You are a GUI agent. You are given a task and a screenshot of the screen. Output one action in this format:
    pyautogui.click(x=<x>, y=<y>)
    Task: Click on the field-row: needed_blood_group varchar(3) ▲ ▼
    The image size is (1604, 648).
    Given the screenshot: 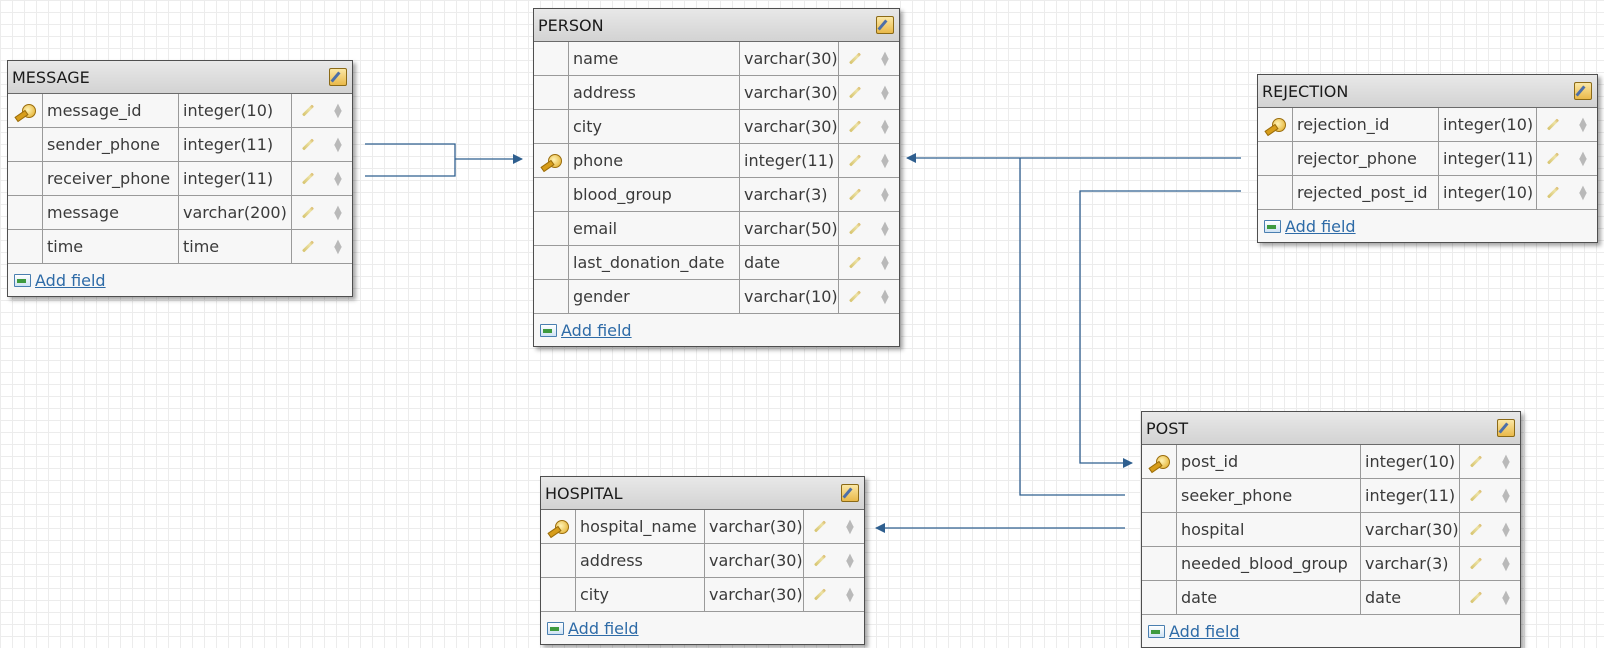 What is the action you would take?
    pyautogui.click(x=1331, y=564)
    